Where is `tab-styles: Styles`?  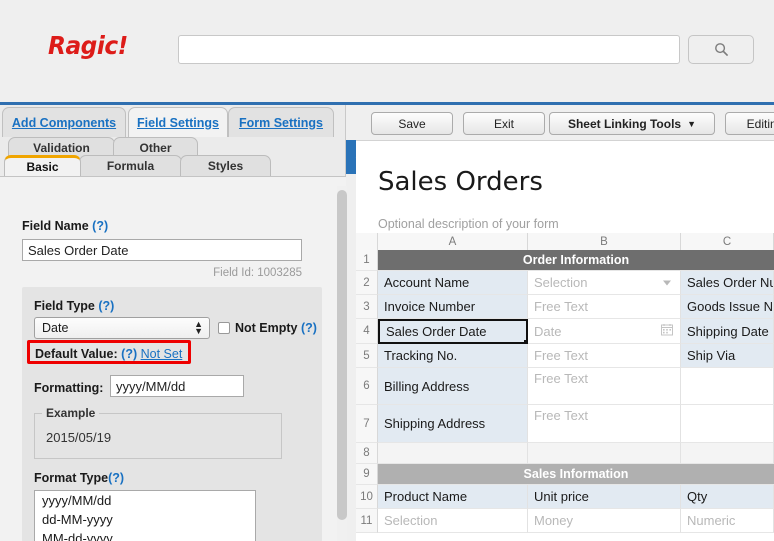 tab-styles: Styles is located at coordinates (225, 165).